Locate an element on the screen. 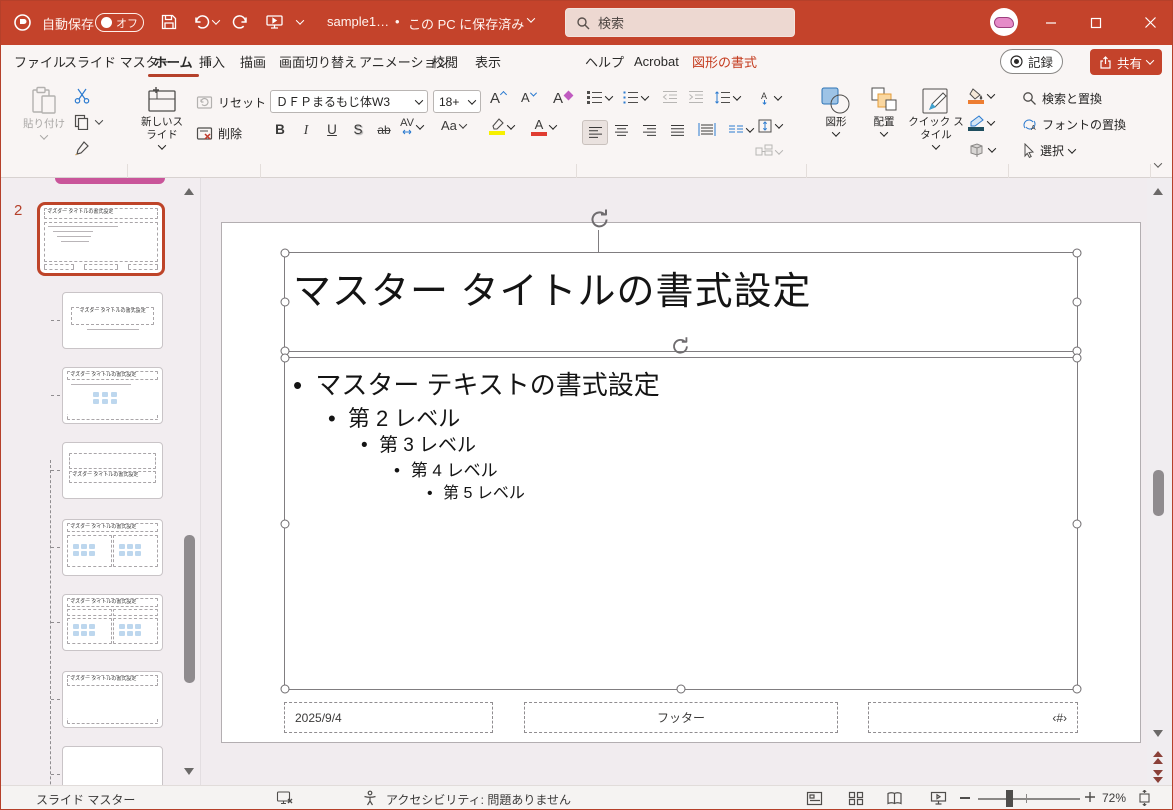 This screenshot has width=1173, height=810. previous-slide-button is located at coordinates (1158, 757).